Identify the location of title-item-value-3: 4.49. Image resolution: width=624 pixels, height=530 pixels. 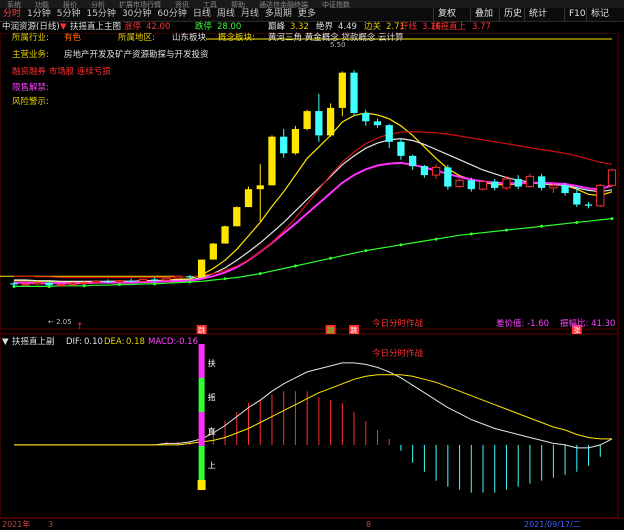
(347, 27).